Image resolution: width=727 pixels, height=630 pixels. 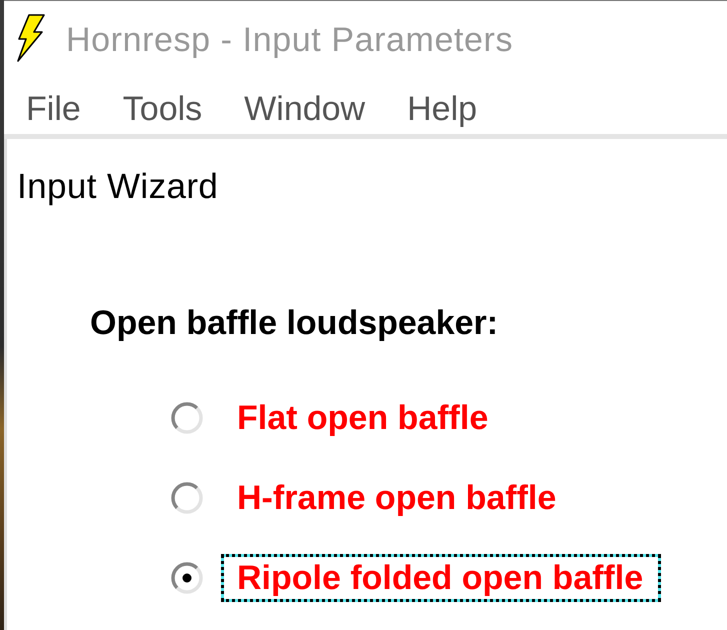 I want to click on option-label: H-frame open baffle, so click(x=397, y=498).